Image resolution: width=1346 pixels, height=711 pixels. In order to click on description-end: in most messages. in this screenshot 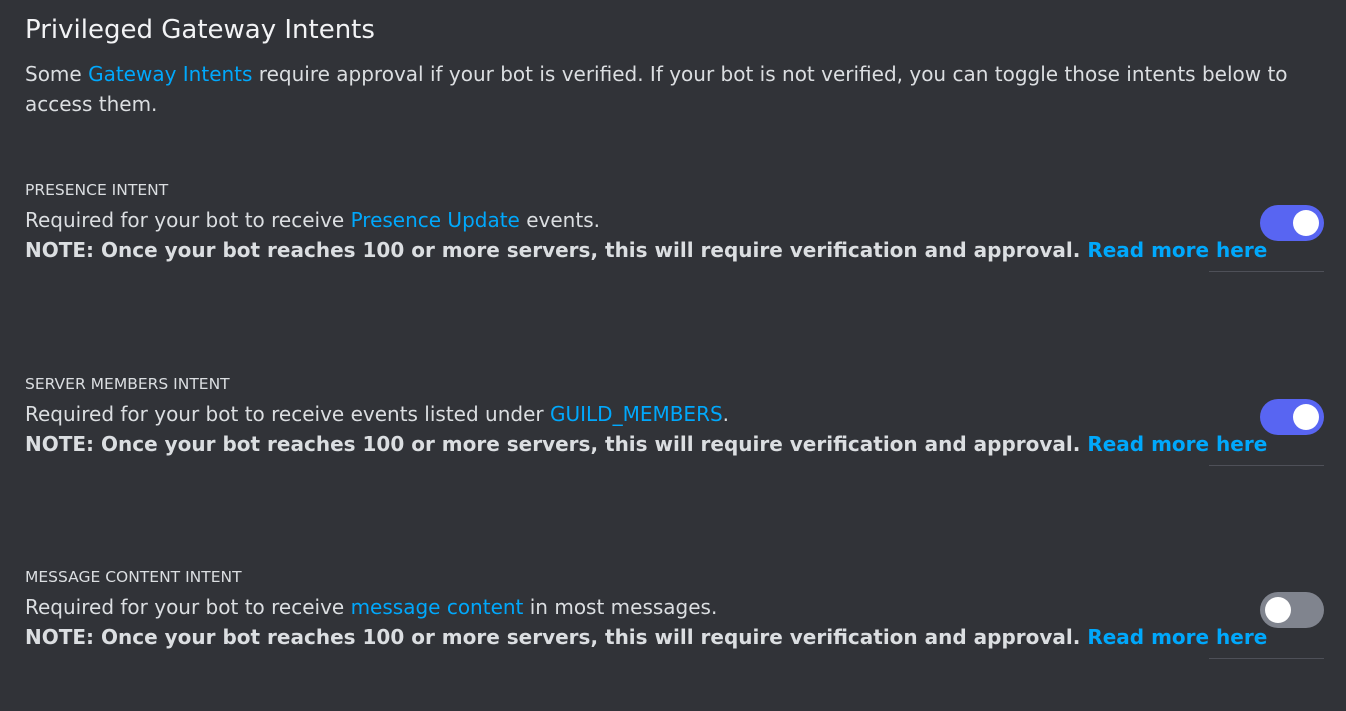, I will do `click(620, 607)`.